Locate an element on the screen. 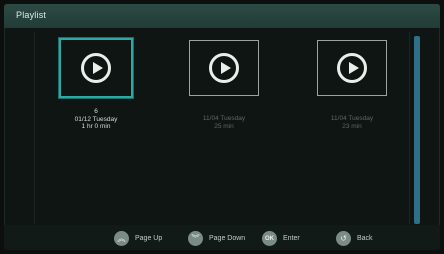 The image size is (444, 254). back-label: Back is located at coordinates (365, 238).